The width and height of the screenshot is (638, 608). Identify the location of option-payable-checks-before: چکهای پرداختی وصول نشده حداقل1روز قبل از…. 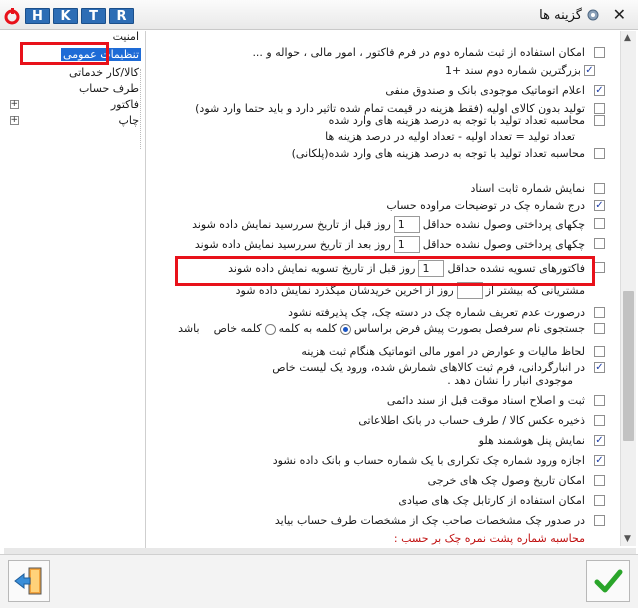
(377, 225).